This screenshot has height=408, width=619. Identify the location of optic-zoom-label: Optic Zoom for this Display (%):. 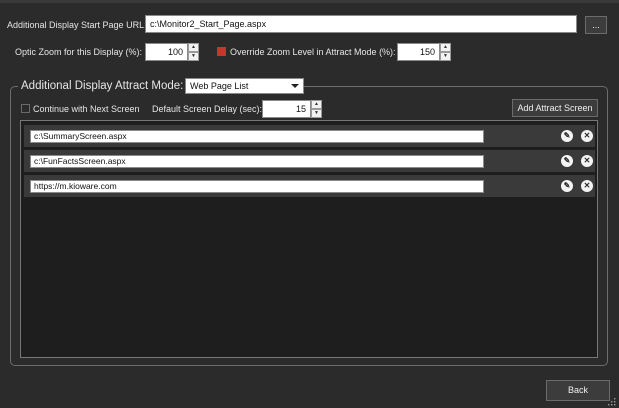
(79, 52).